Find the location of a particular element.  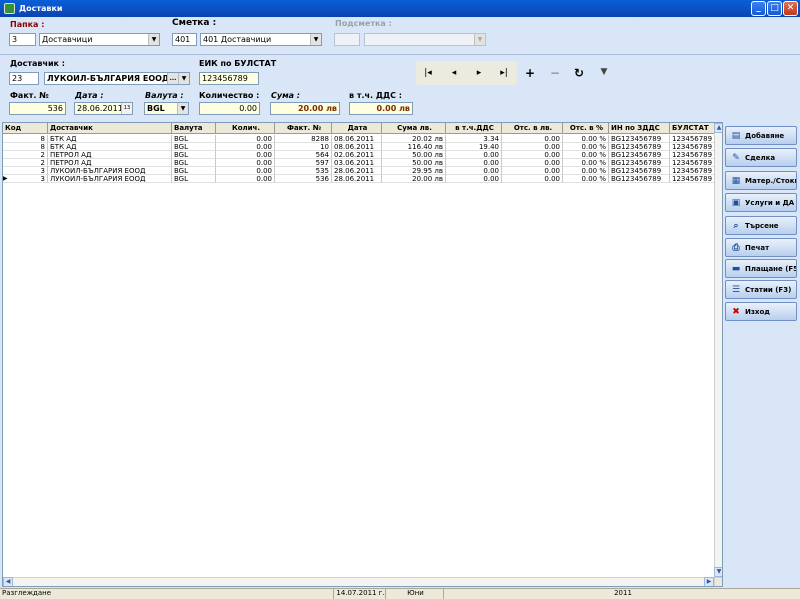

exit-icon: ✖ is located at coordinates (736, 311).